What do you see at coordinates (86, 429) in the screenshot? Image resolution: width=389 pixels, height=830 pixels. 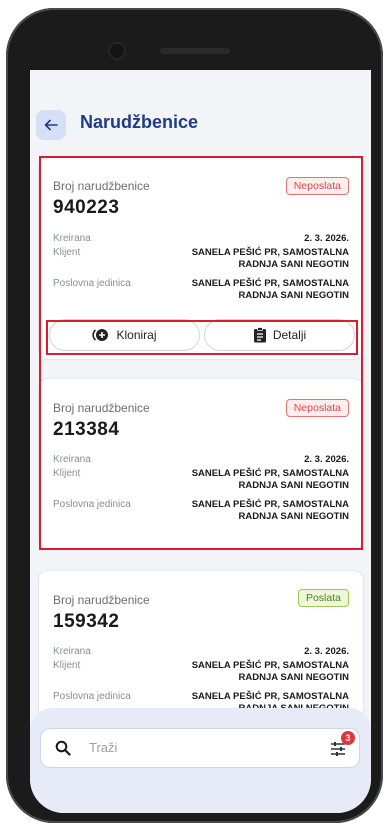 I see `order-number: 213384` at bounding box center [86, 429].